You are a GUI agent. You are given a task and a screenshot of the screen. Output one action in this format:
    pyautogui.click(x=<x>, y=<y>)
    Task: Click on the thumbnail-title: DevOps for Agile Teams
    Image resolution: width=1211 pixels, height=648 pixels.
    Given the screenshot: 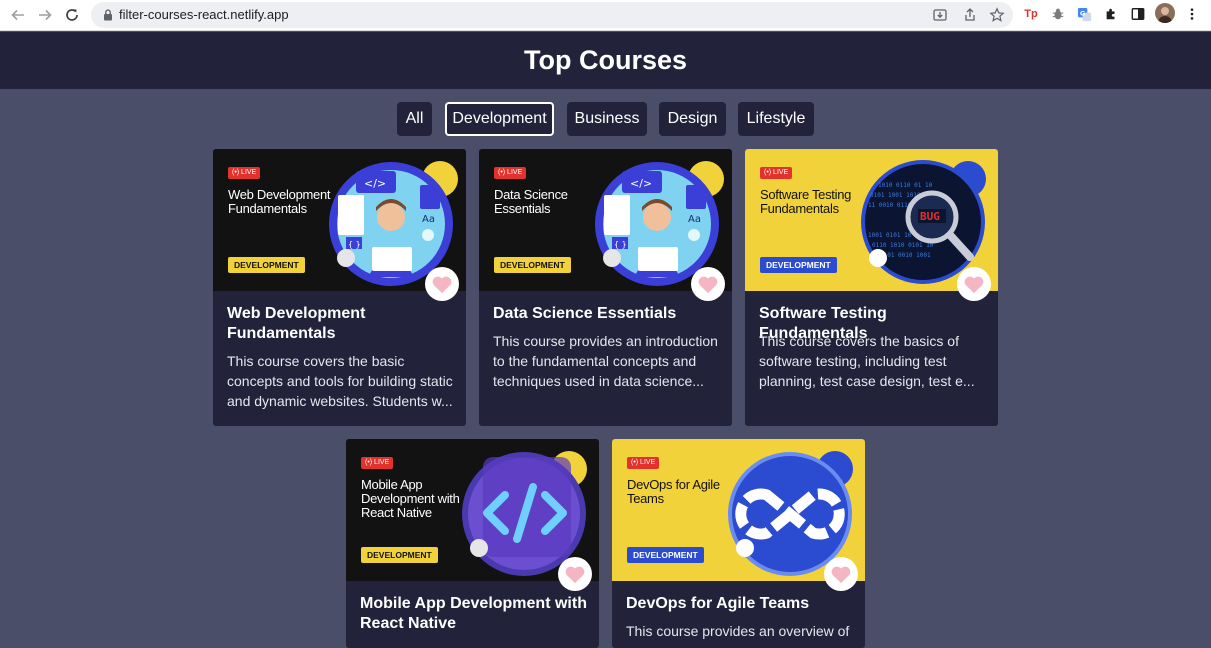 What is the action you would take?
    pyautogui.click(x=673, y=491)
    